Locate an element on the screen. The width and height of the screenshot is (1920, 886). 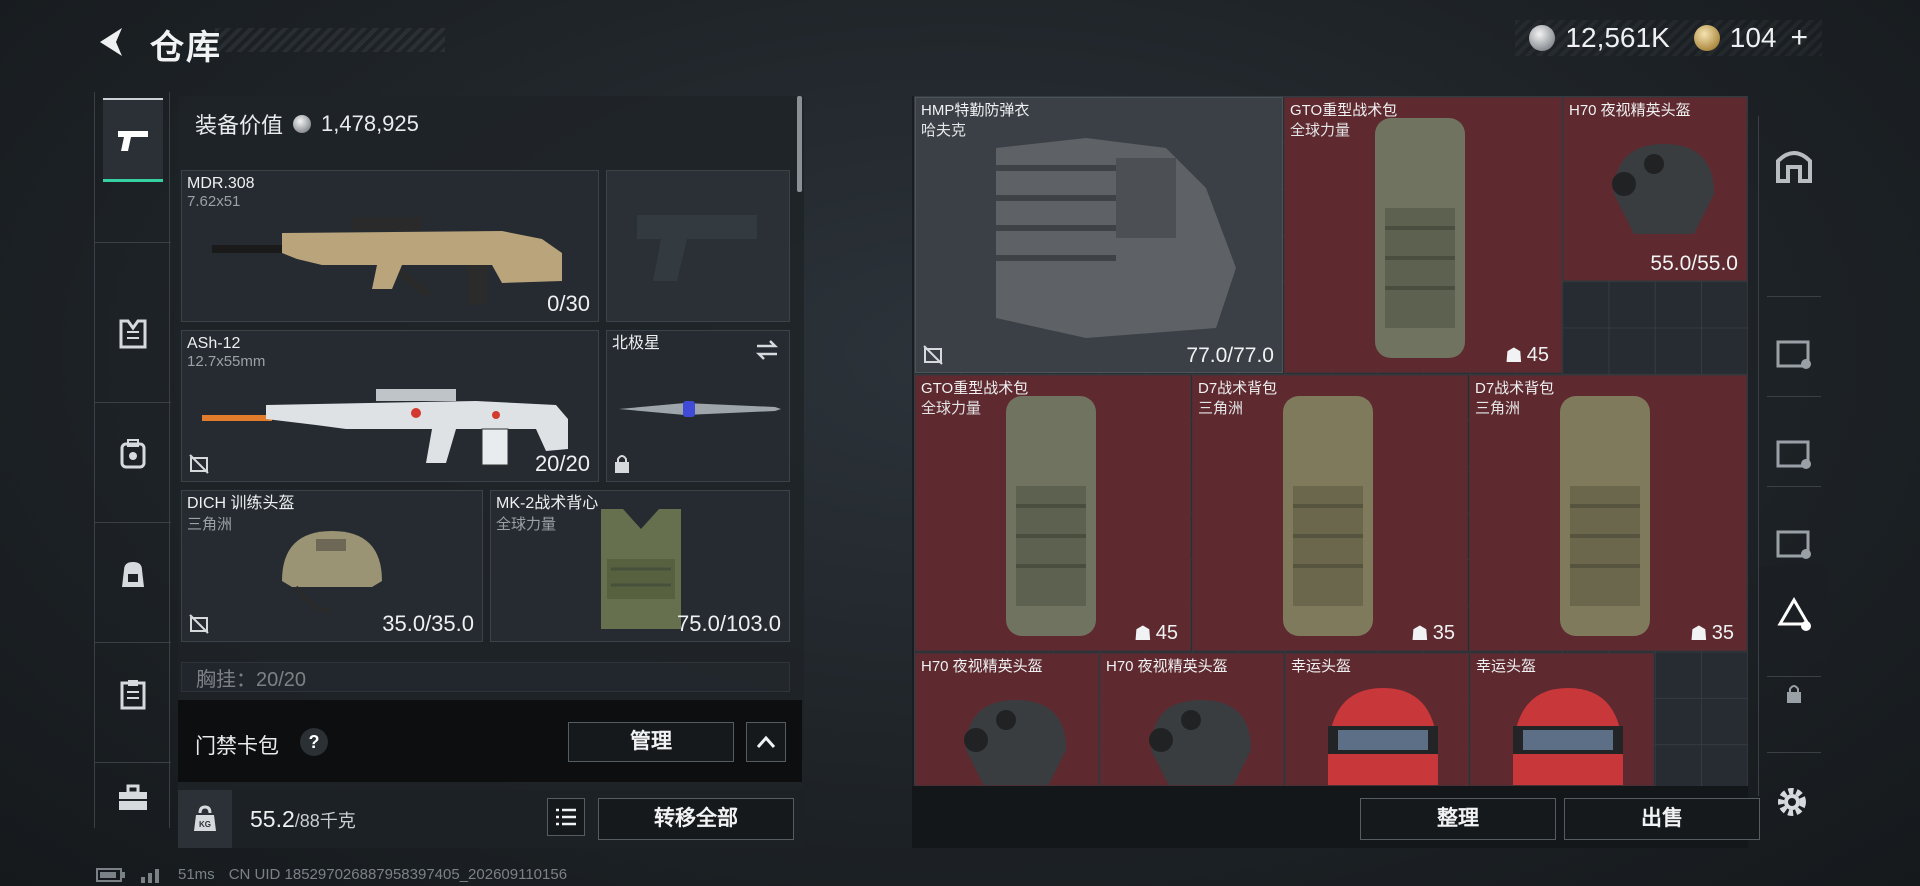
durability-value: 75.0/103.0 is located at coordinates (729, 623).